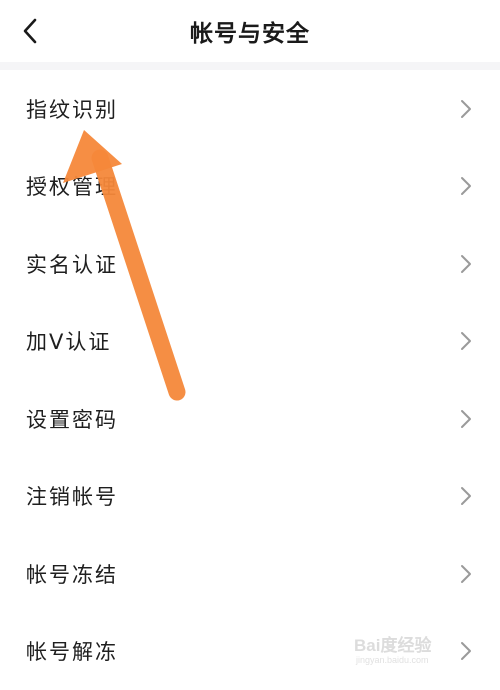 The width and height of the screenshot is (500, 690). What do you see at coordinates (250, 342) in the screenshot?
I see `menu-item-v-verification: 加V认证` at bounding box center [250, 342].